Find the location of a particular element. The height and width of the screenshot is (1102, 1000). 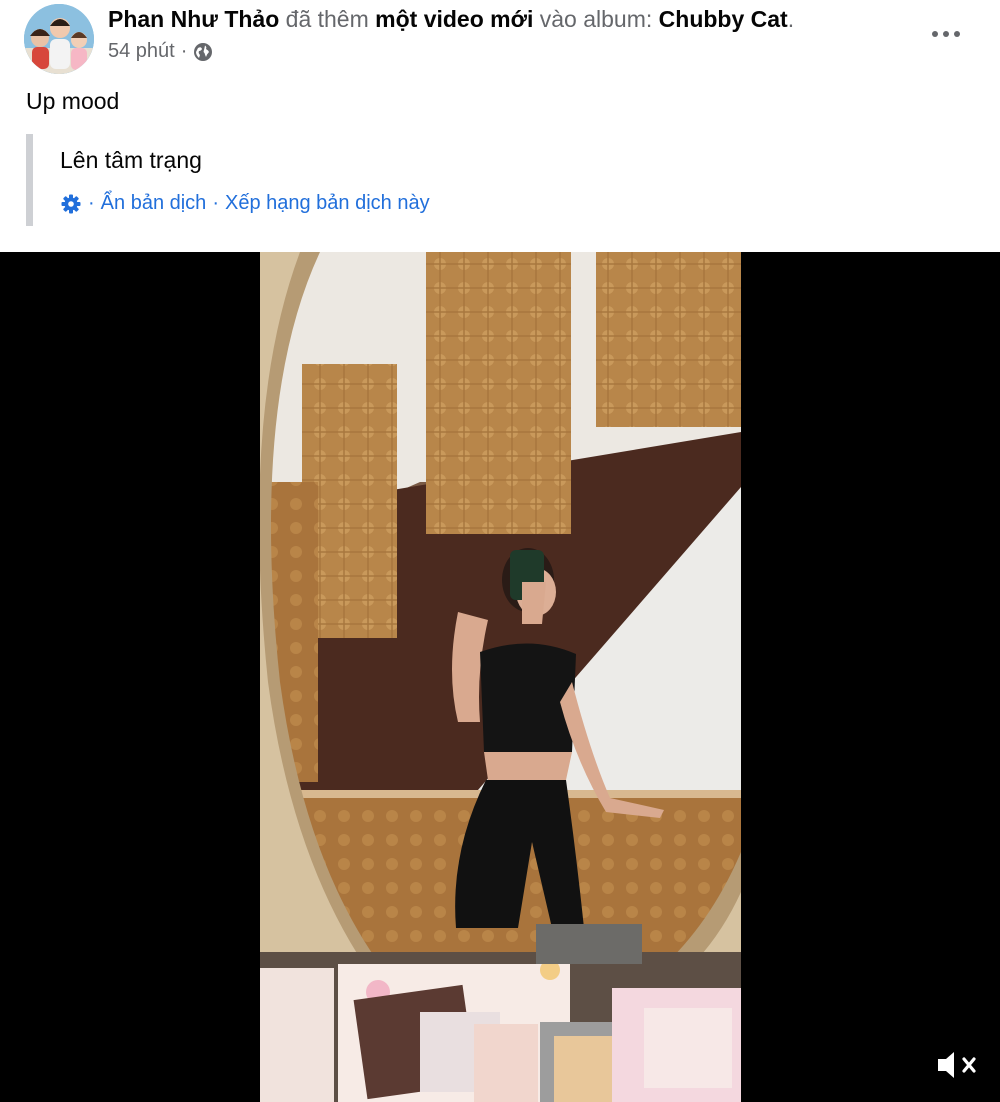

post-meta: 54 phút · is located at coordinates (160, 51).